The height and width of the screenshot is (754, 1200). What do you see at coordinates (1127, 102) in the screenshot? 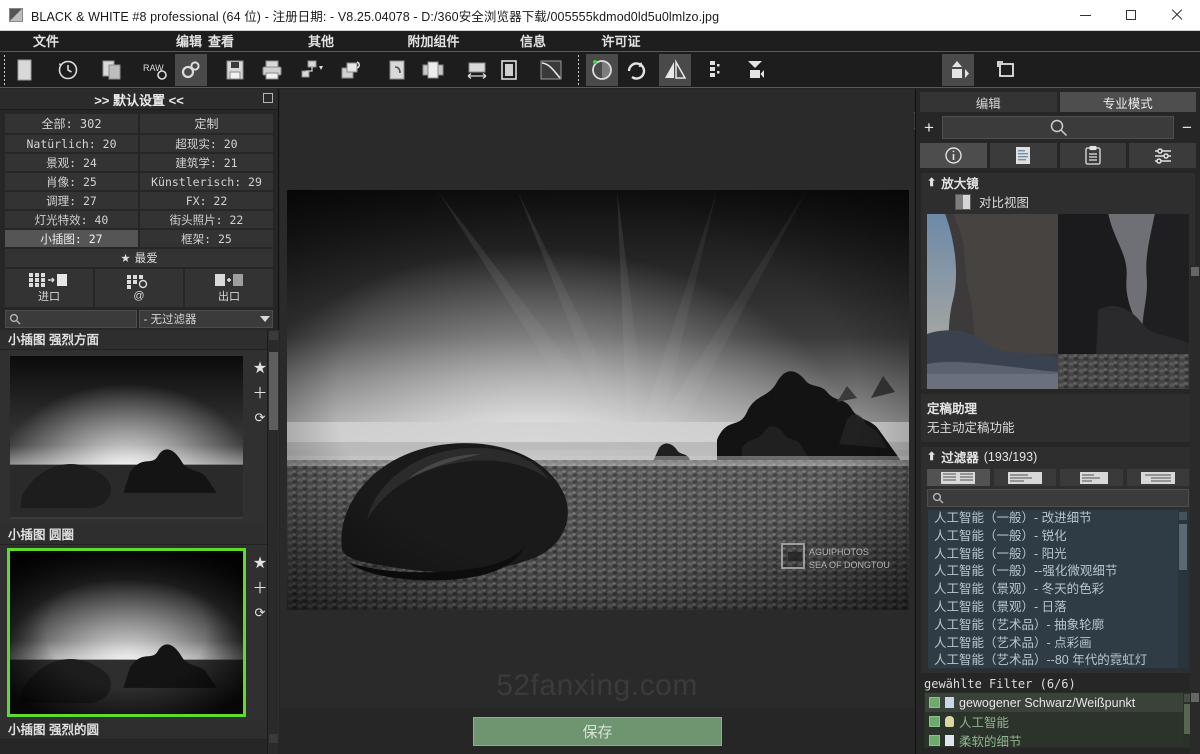
I see `tab-expert: 专业模式` at bounding box center [1127, 102].